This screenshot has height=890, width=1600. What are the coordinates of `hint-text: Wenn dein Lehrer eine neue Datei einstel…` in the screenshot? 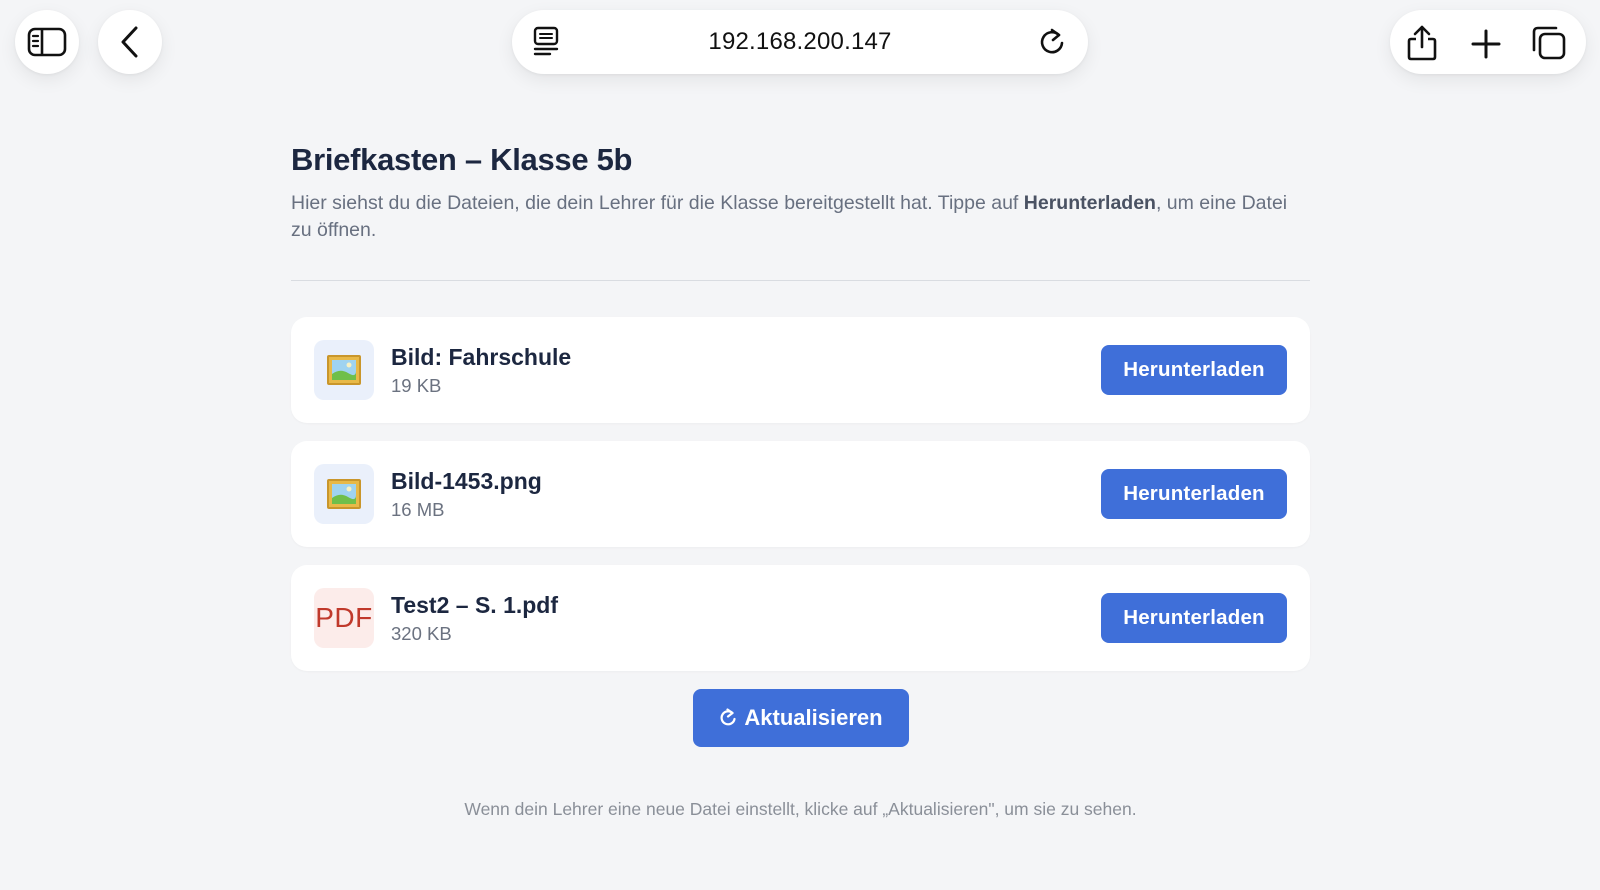 It's located at (800, 809).